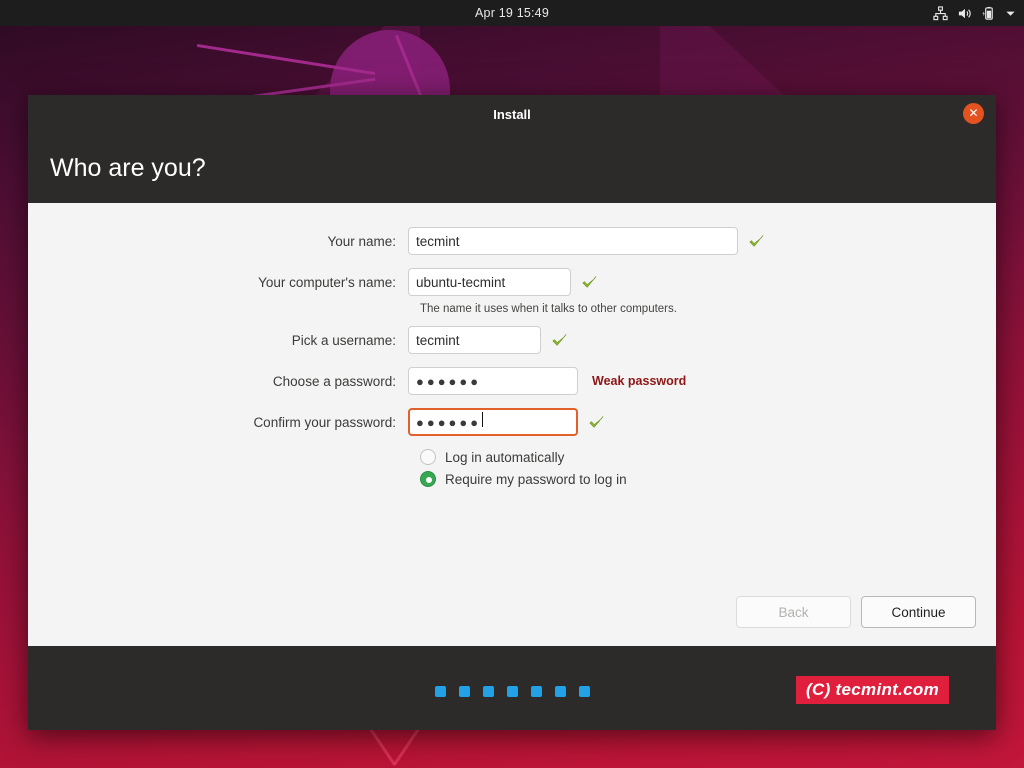  I want to click on field-row-hostname: Your computer's name:, so click(512, 282).